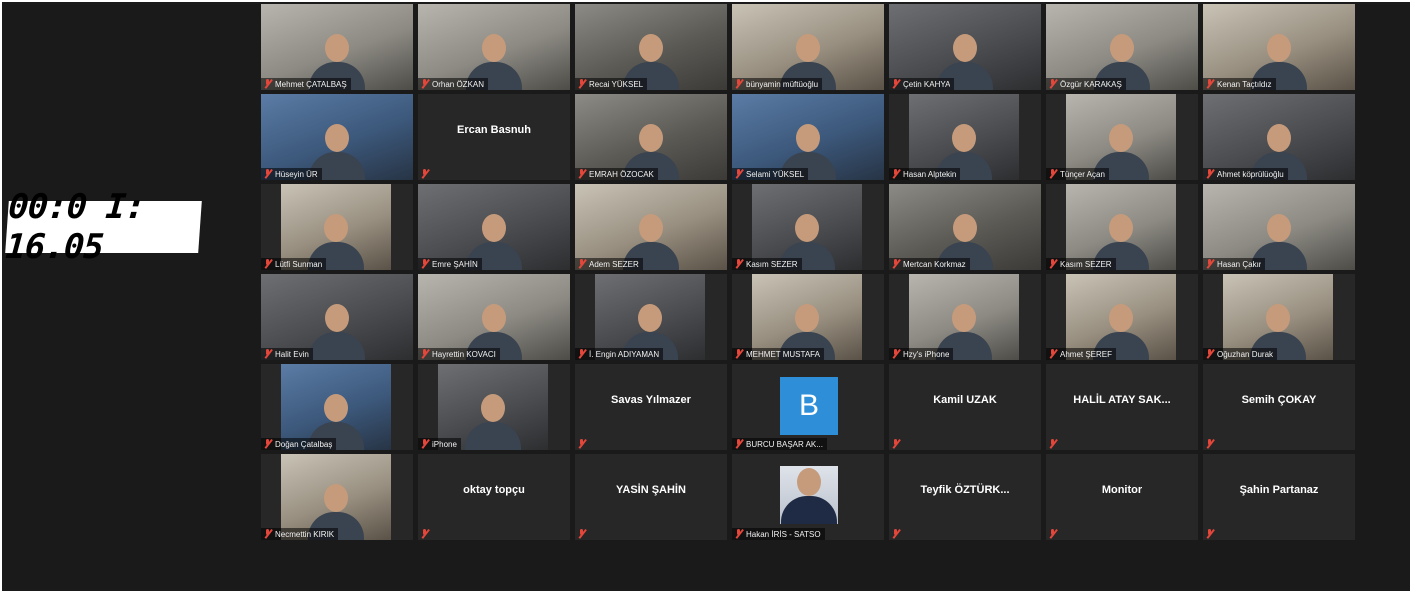 Image resolution: width=1420 pixels, height=593 pixels. I want to click on participant-tile: Çetin KAHYA, so click(965, 47).